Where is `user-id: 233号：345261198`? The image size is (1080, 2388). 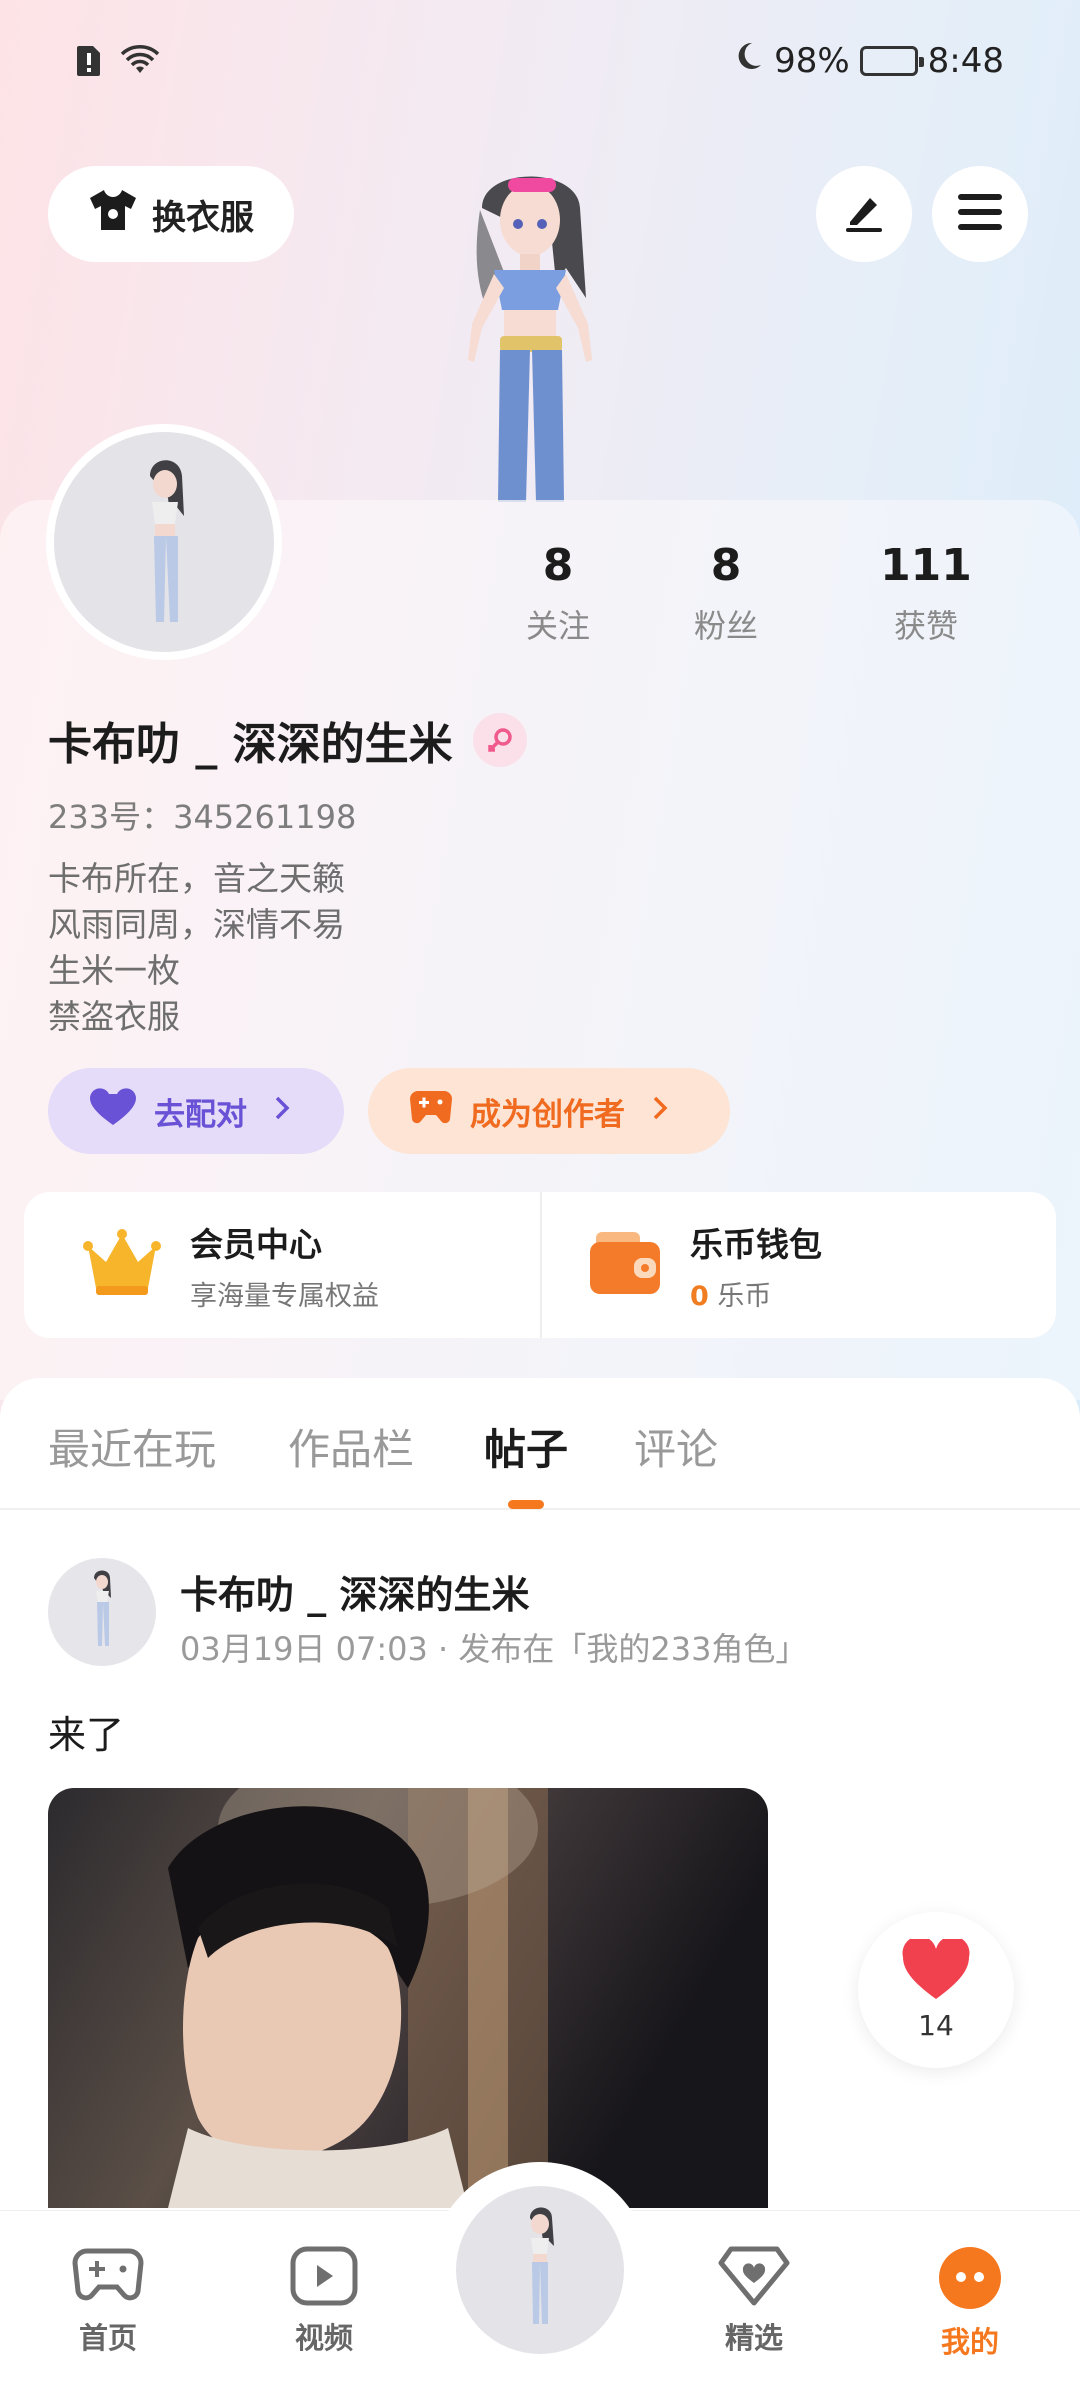 user-id: 233号：345261198 is located at coordinates (202, 817).